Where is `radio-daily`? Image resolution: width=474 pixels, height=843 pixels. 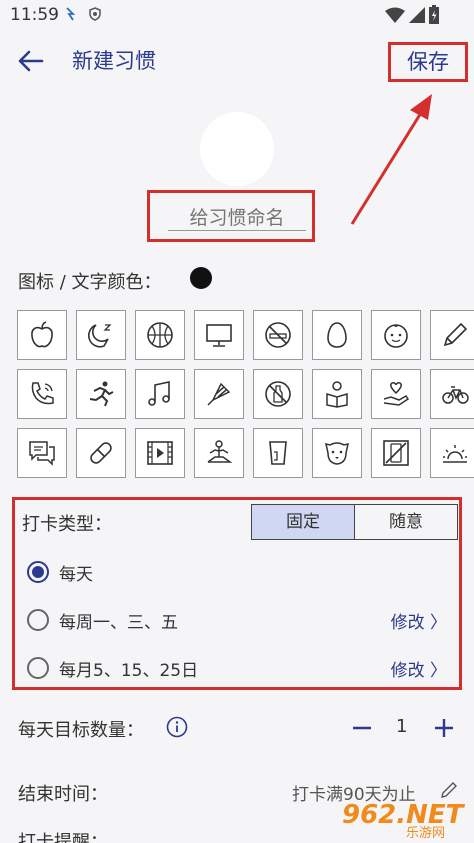
radio-daily is located at coordinates (38, 572).